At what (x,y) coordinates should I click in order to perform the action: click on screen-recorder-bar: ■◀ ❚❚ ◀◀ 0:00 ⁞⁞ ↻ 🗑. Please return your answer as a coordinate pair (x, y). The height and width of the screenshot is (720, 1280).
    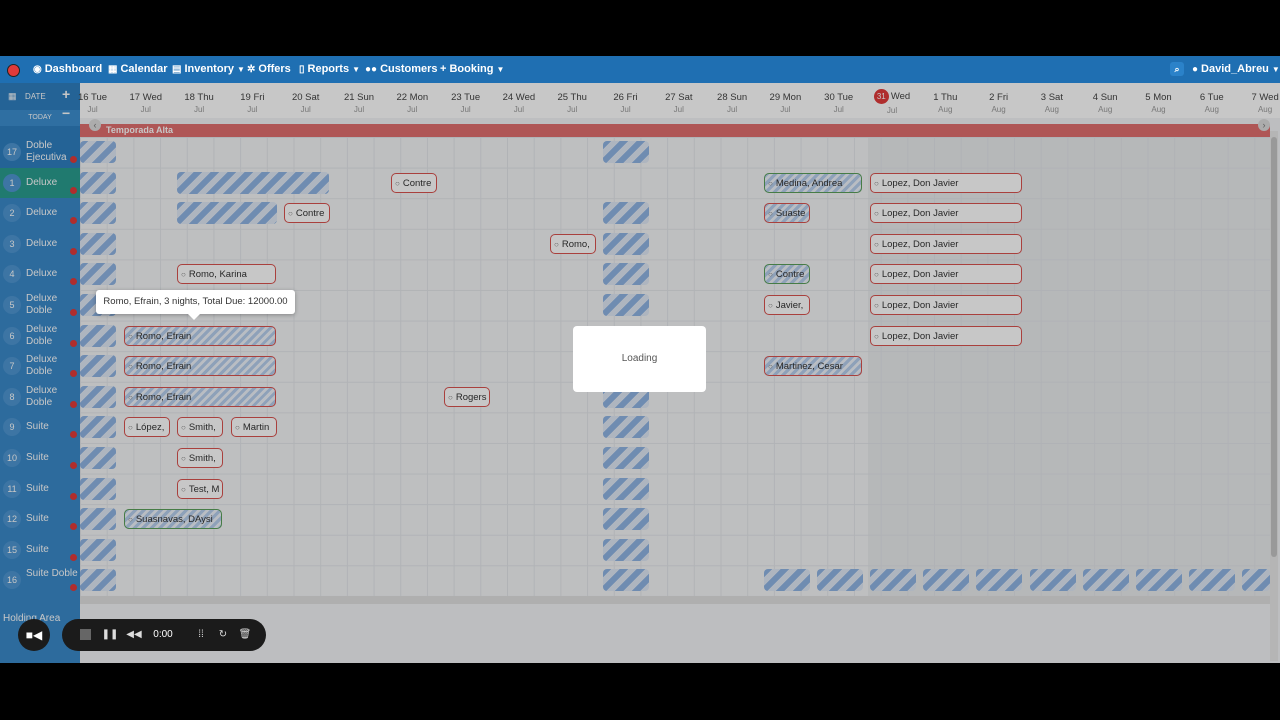
    Looking at the image, I should click on (142, 635).